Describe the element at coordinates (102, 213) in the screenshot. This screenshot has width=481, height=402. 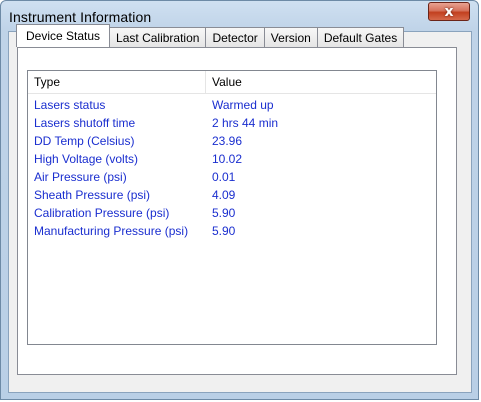
I see `row-type: Calibration Pressure (psi)` at that location.